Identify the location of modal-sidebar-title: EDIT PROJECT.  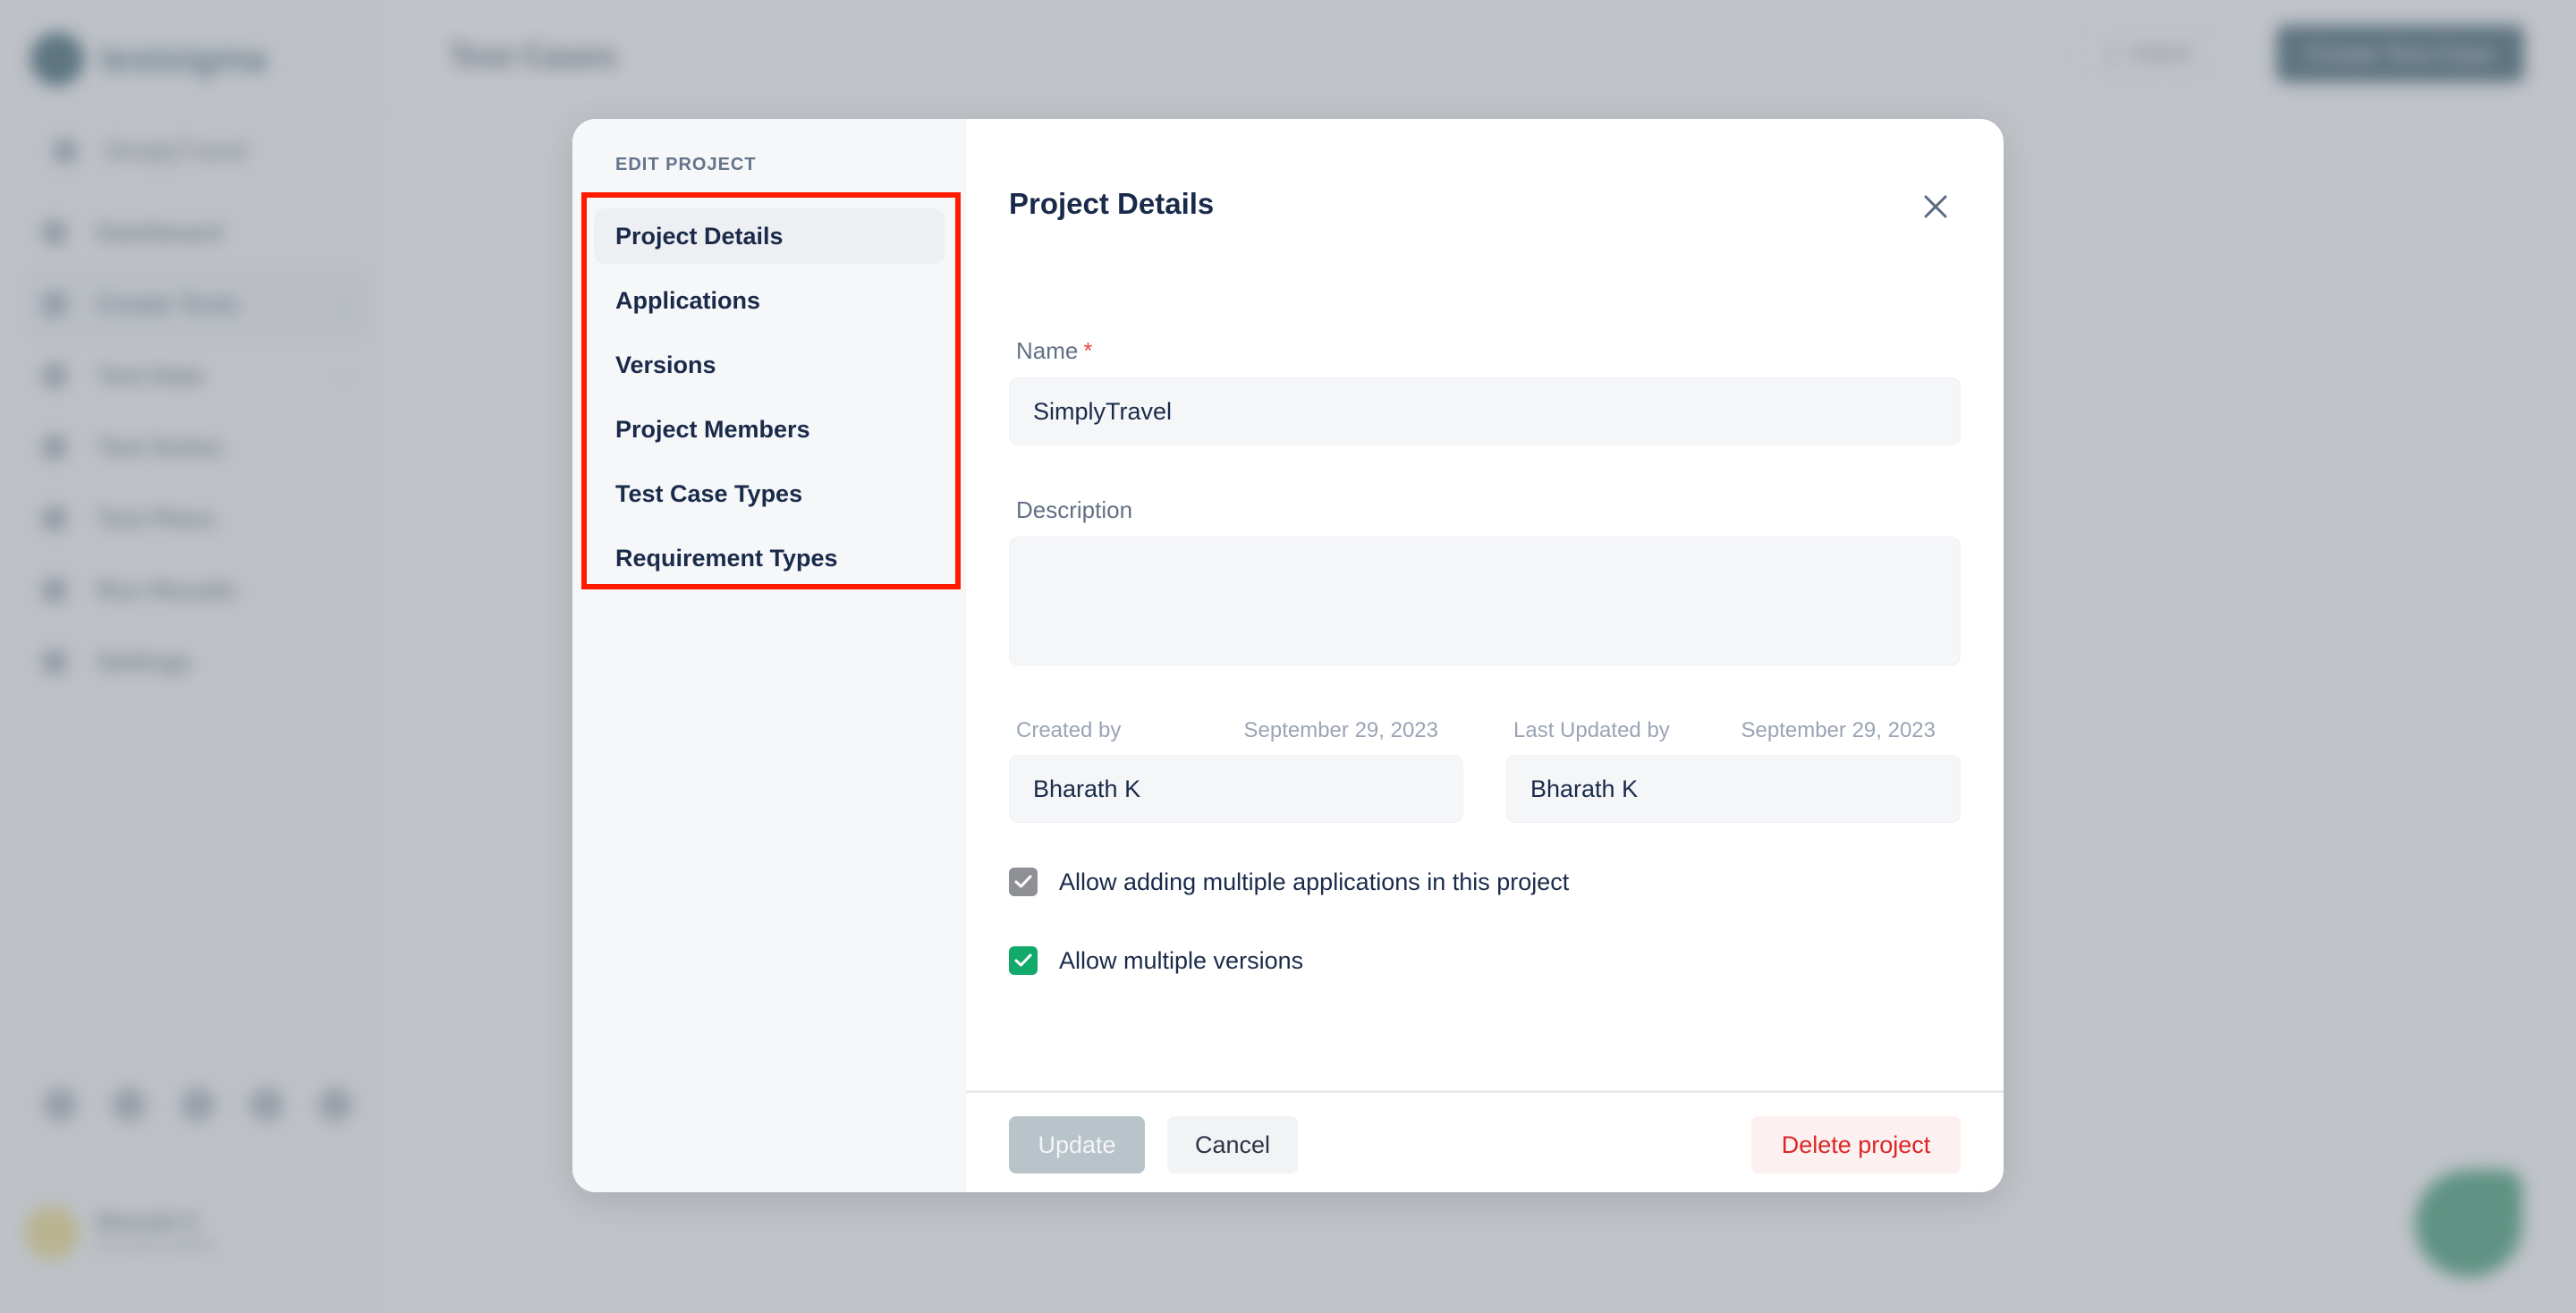
(686, 164).